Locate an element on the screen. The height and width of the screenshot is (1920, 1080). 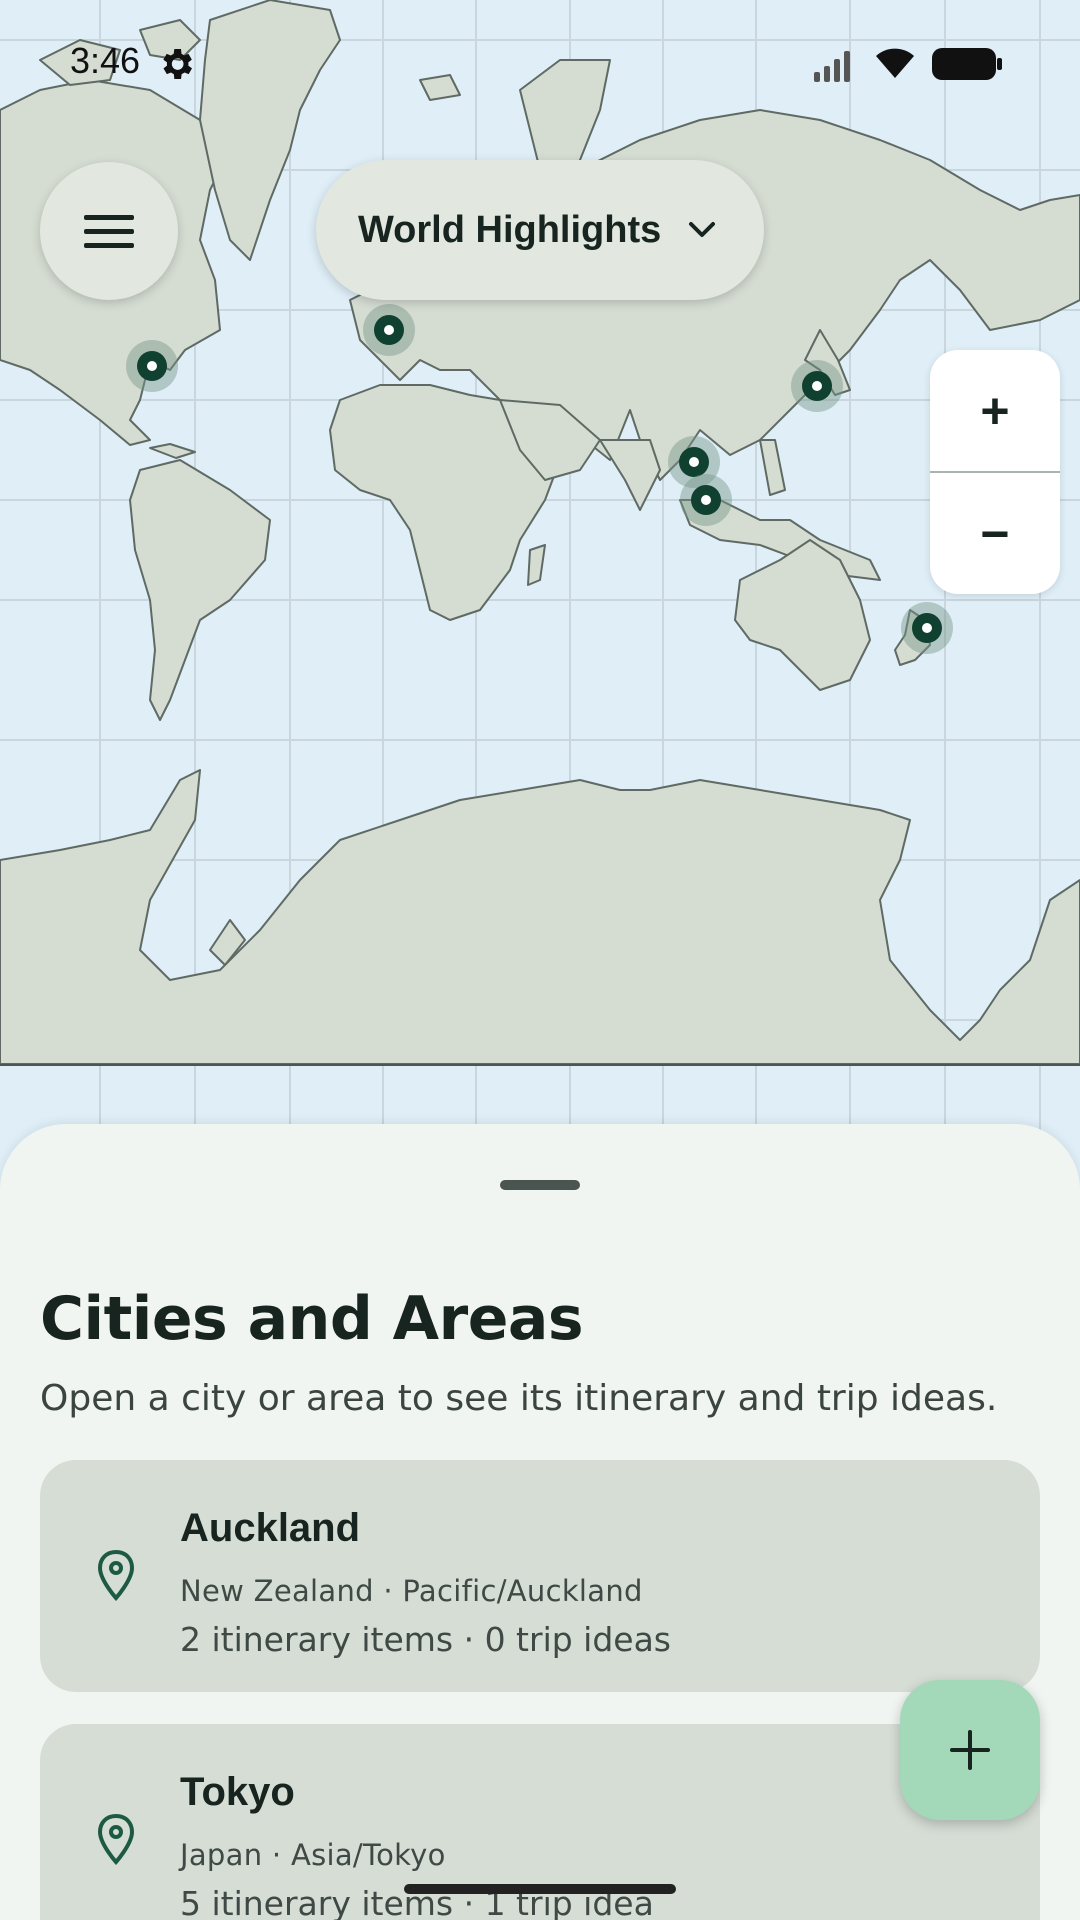
city-name: Auckland is located at coordinates (270, 1528).